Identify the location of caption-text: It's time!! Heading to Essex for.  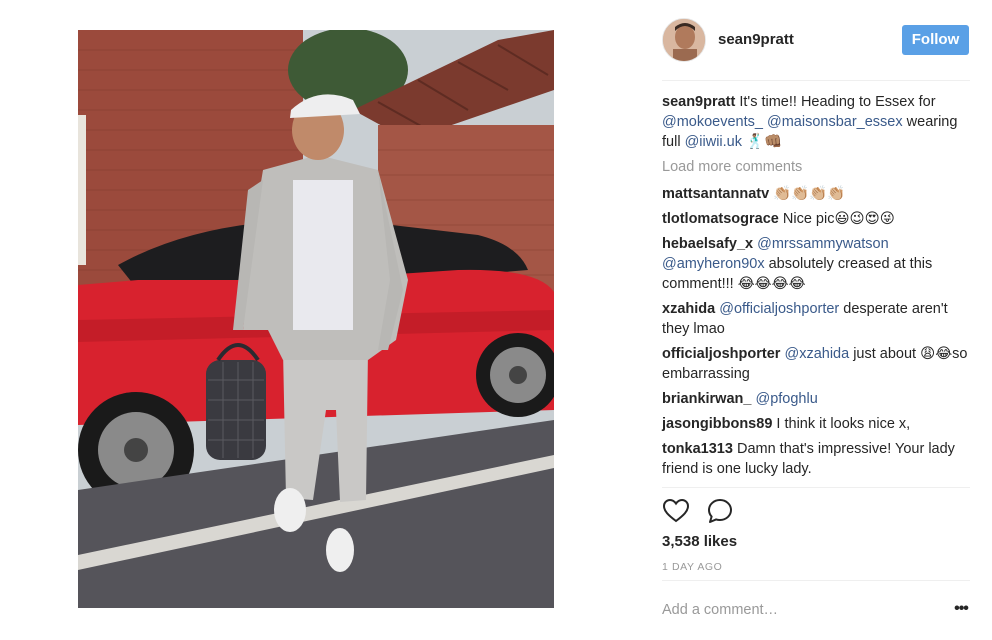
(835, 102).